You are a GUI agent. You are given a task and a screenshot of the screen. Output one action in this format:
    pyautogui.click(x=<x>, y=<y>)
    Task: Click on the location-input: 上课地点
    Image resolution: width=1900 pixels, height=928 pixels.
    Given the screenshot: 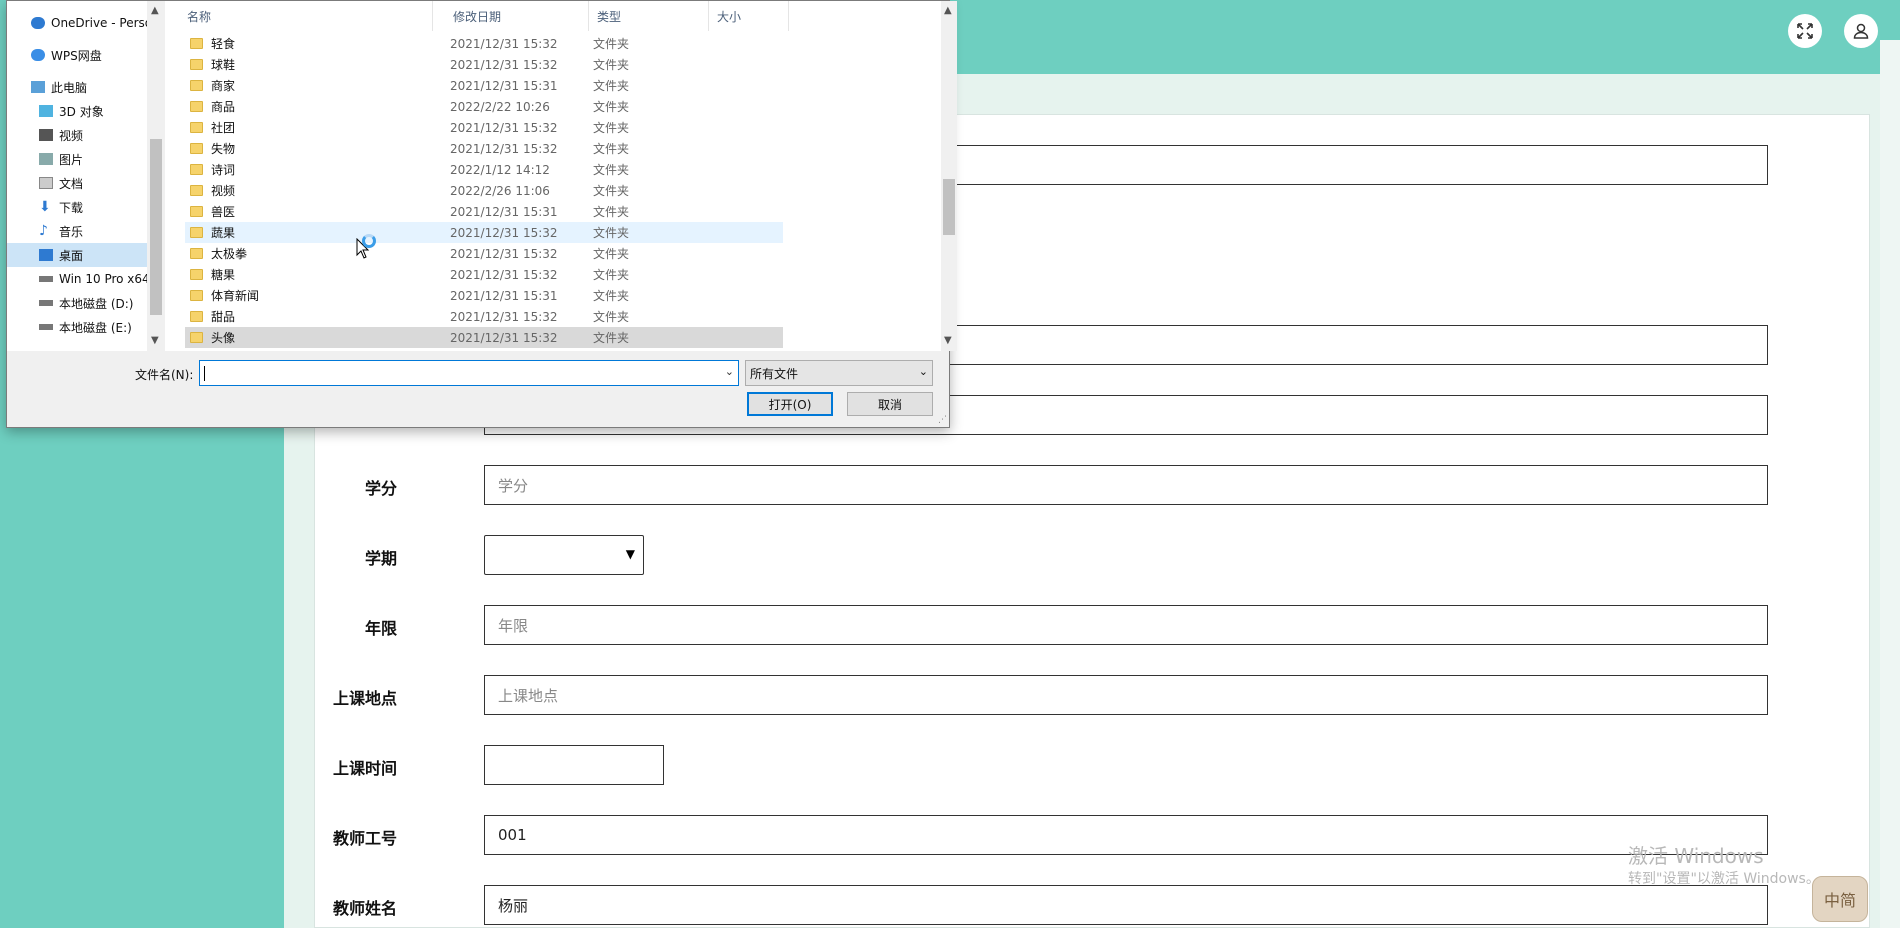 What is the action you would take?
    pyautogui.click(x=1126, y=695)
    